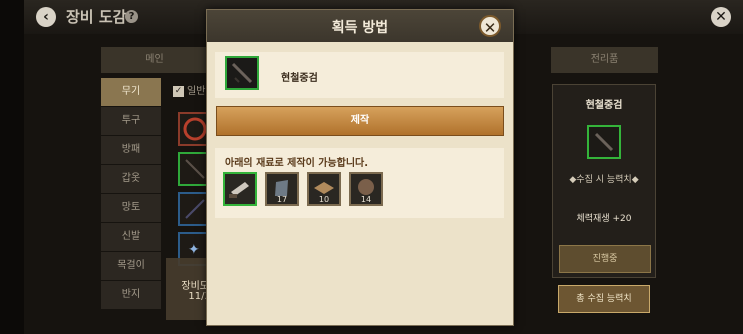 This screenshot has width=743, height=334. What do you see at coordinates (131, 208) in the screenshot?
I see `category-cloak: 망토` at bounding box center [131, 208].